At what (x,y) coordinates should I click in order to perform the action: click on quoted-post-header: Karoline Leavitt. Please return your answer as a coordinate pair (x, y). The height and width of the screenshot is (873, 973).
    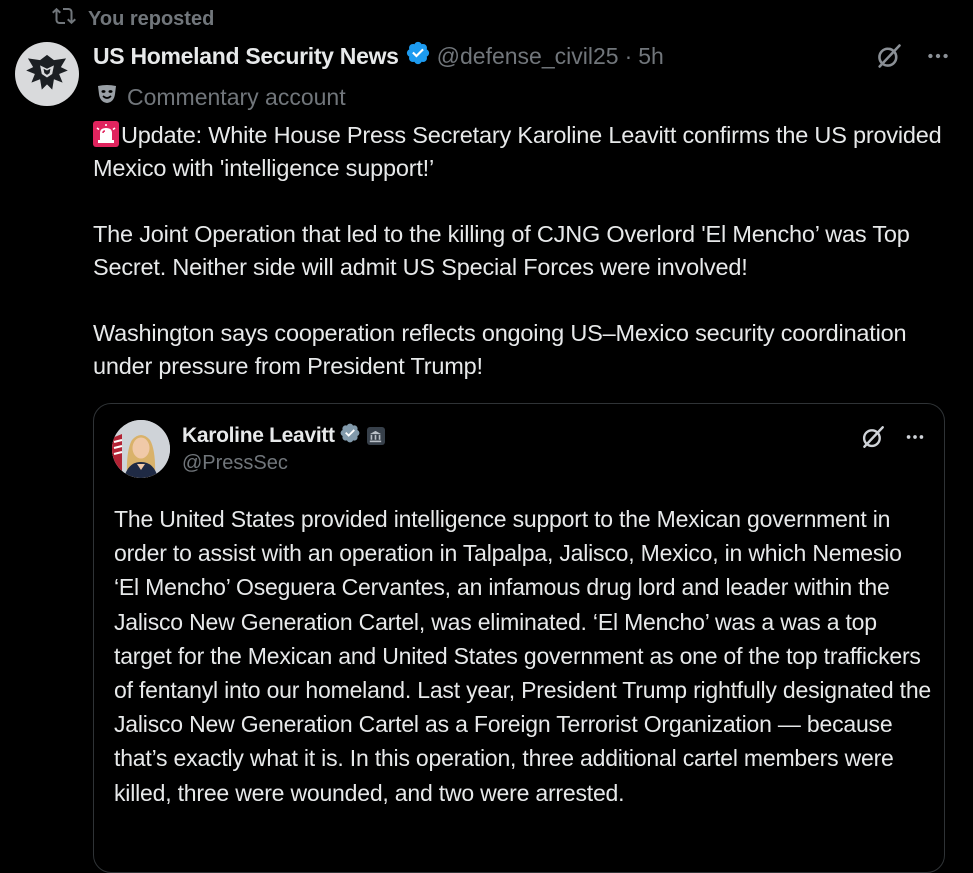
    Looking at the image, I should click on (283, 436).